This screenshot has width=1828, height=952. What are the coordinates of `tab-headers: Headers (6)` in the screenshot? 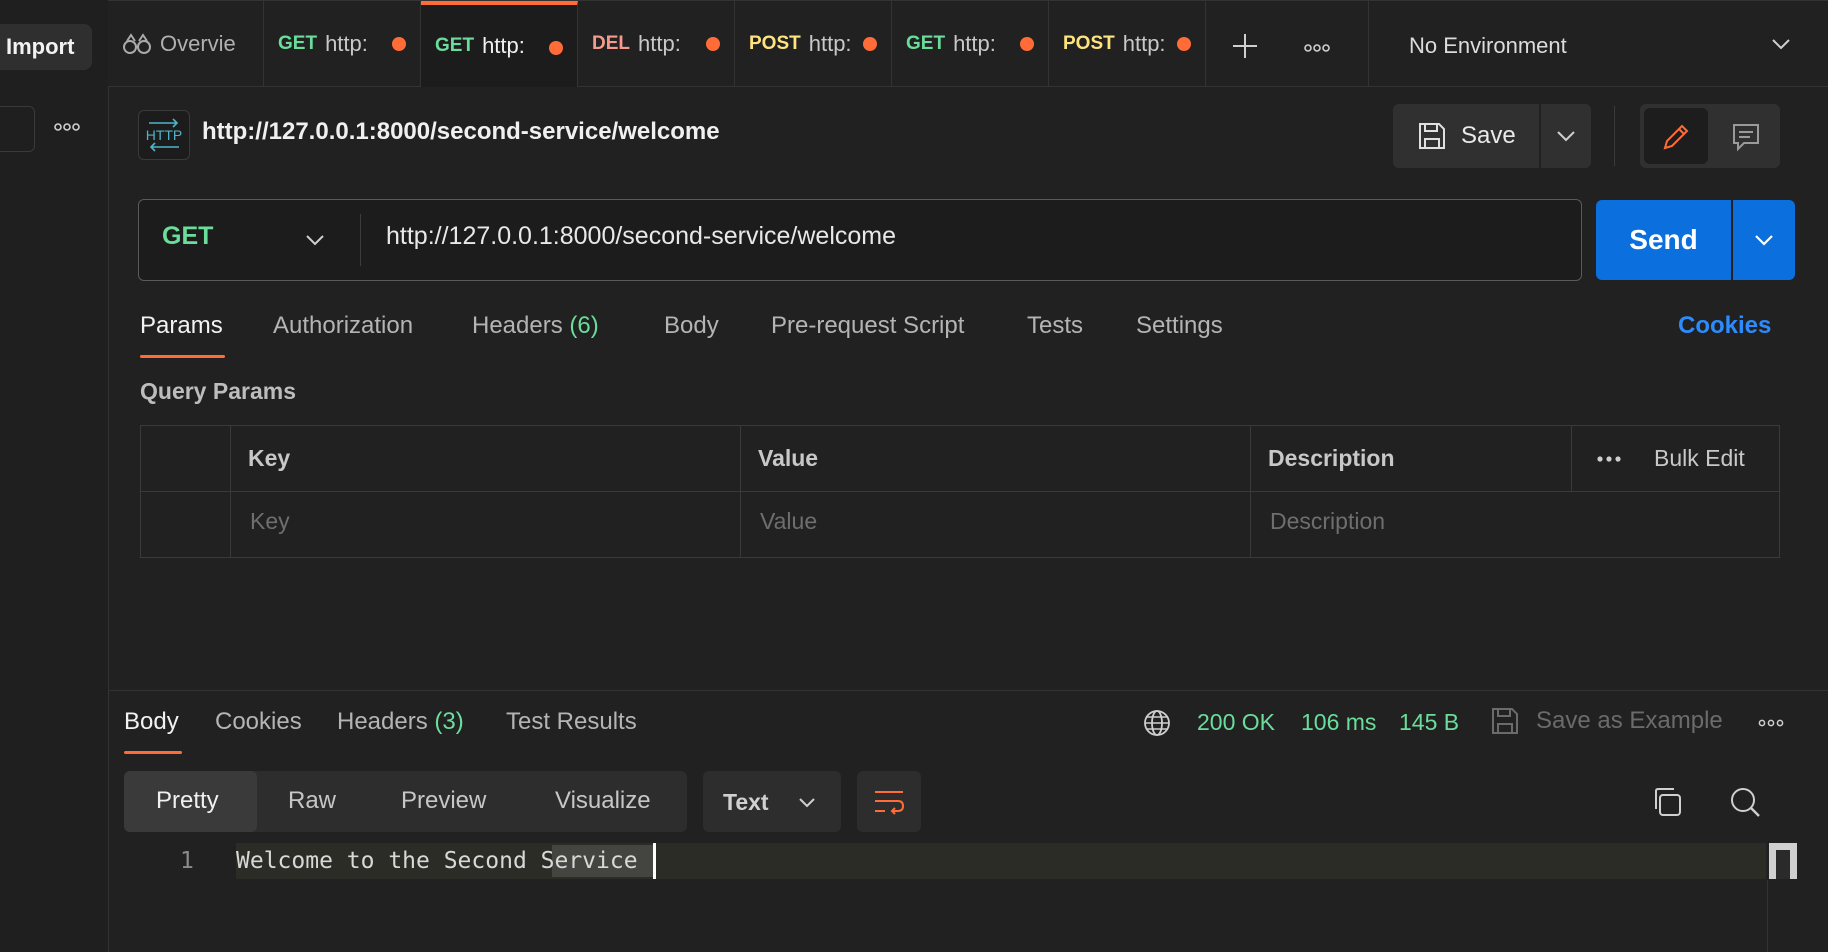 It's located at (535, 326).